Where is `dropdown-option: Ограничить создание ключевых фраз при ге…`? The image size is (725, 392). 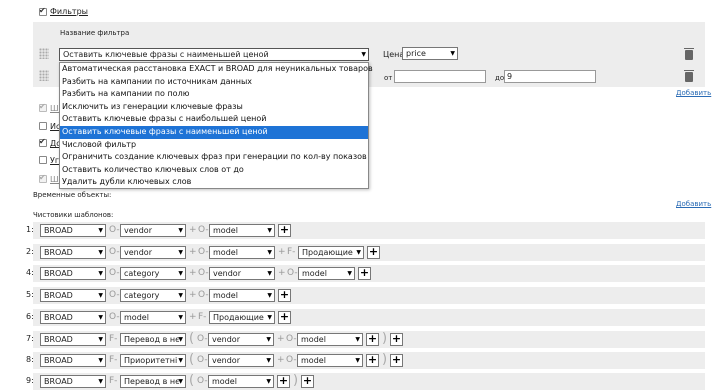 dropdown-option: Ограничить создание ключевых фраз при ге… is located at coordinates (214, 157).